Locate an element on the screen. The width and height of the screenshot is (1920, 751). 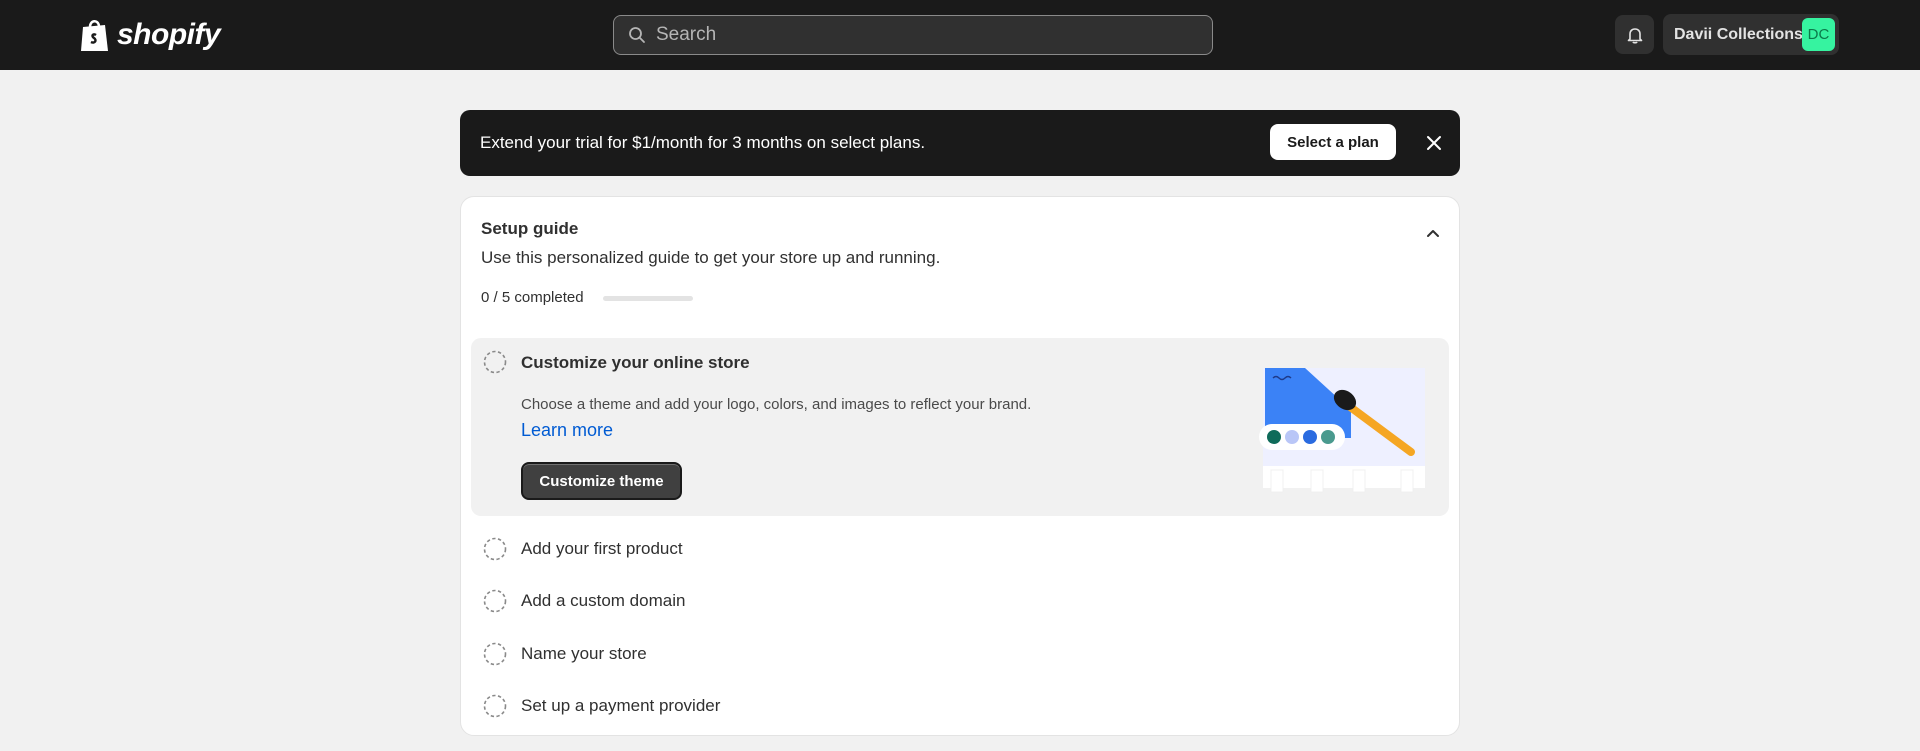
store-name: Davii Collections is located at coordinates (1738, 34).